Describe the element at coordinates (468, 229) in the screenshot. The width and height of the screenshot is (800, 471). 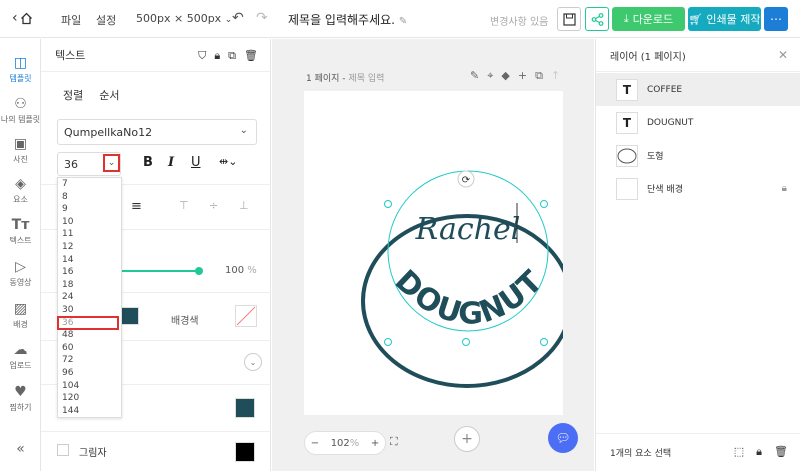
I see `rachel-text: Rachel` at that location.